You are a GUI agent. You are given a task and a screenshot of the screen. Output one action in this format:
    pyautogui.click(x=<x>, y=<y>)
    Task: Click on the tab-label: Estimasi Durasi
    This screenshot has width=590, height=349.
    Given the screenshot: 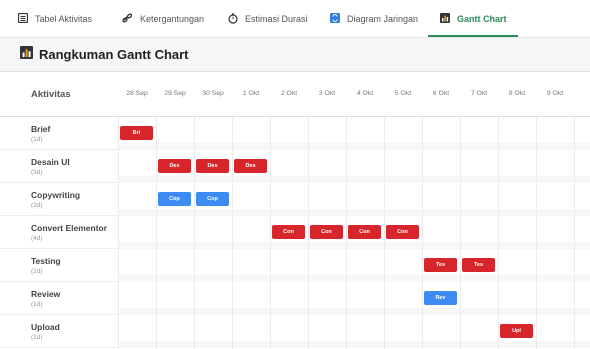 What is the action you would take?
    pyautogui.click(x=276, y=19)
    